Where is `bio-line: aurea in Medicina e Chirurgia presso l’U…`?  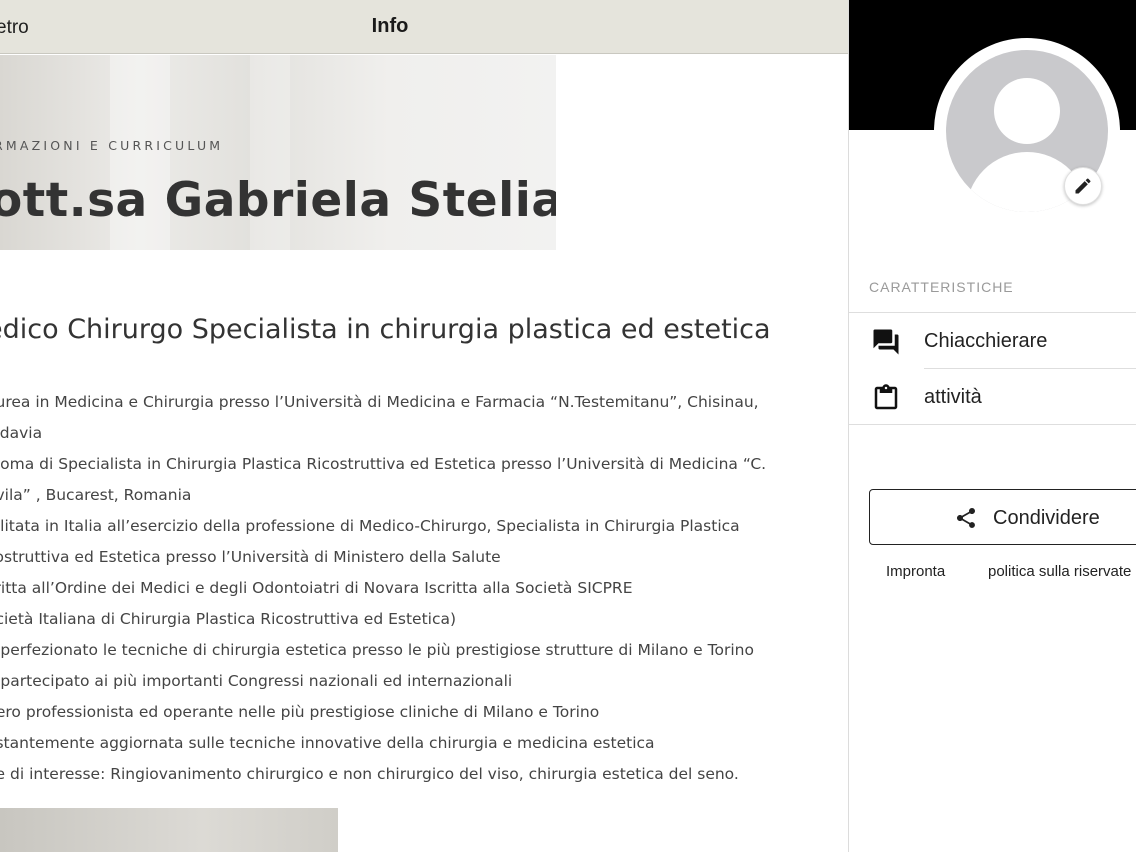 bio-line: aurea in Medicina e Chirurgia presso l’U… is located at coordinates (379, 402).